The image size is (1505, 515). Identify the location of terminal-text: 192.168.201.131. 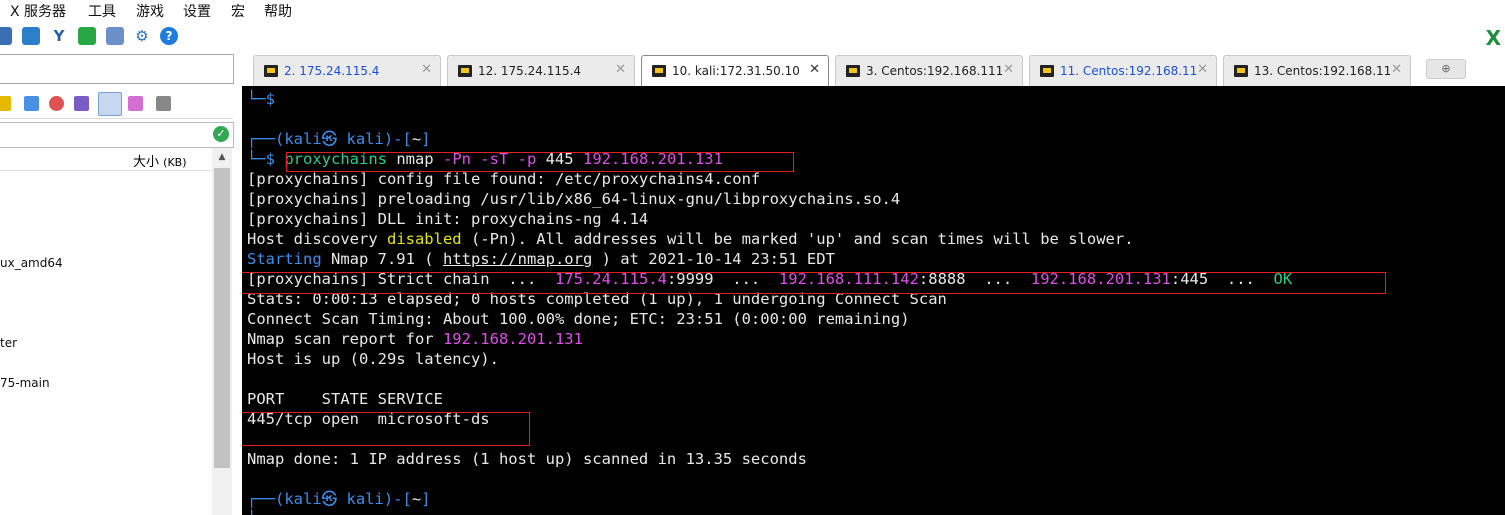
(512, 339).